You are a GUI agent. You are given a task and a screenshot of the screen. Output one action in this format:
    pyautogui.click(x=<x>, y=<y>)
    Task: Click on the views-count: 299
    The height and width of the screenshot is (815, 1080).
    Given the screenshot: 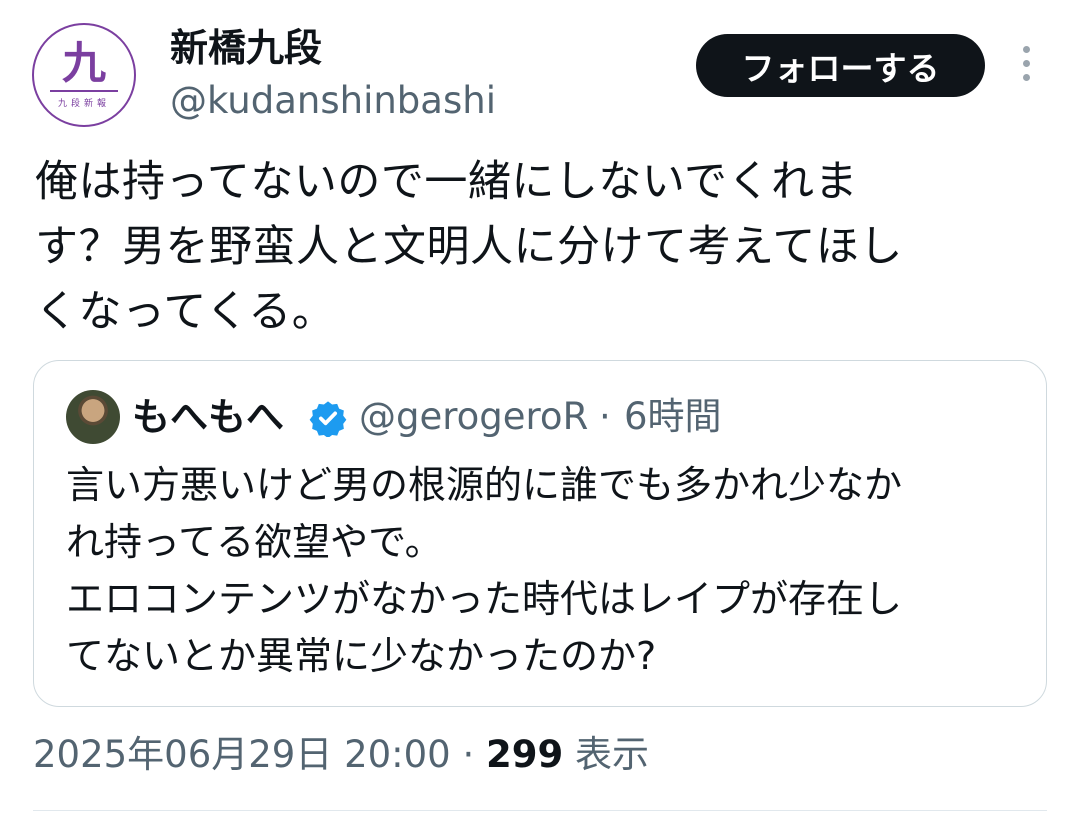 What is the action you would take?
    pyautogui.click(x=524, y=754)
    